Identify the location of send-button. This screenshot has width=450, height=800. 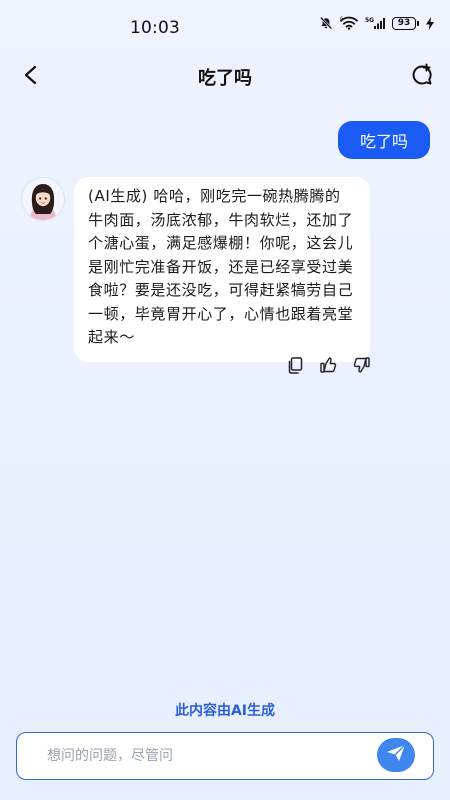
(396, 755).